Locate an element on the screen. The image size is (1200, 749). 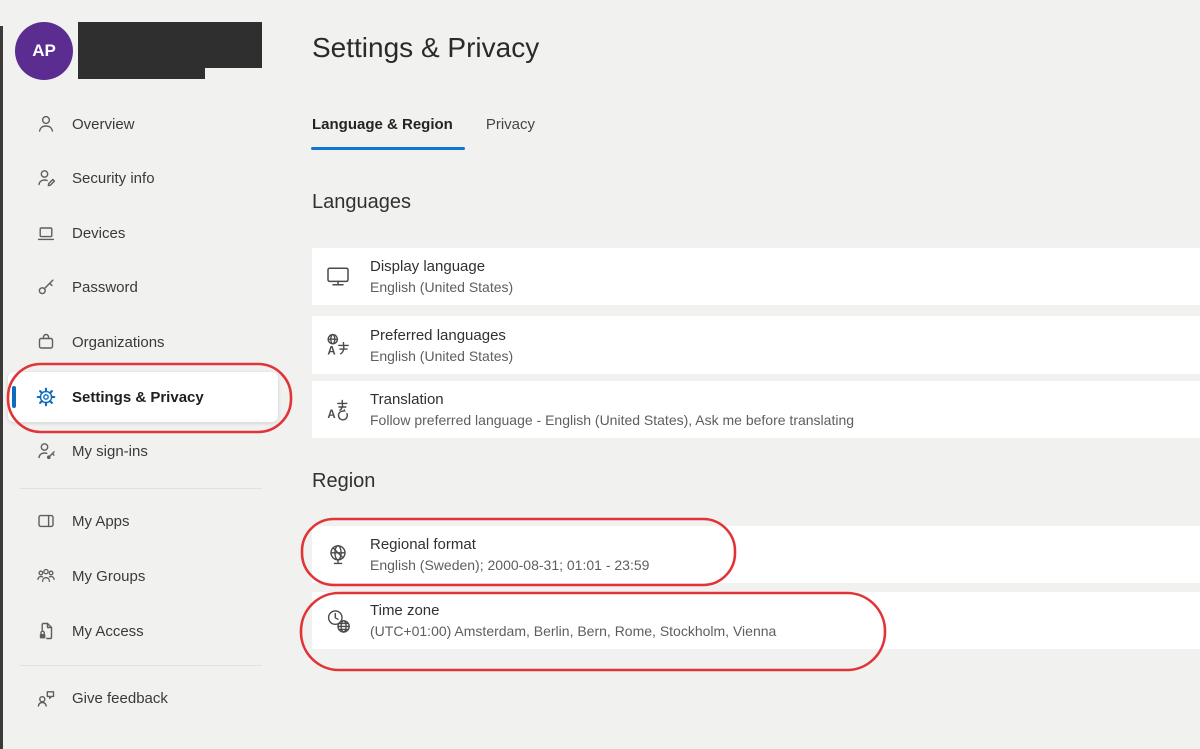
display-language-icon is located at coordinates (338, 276).